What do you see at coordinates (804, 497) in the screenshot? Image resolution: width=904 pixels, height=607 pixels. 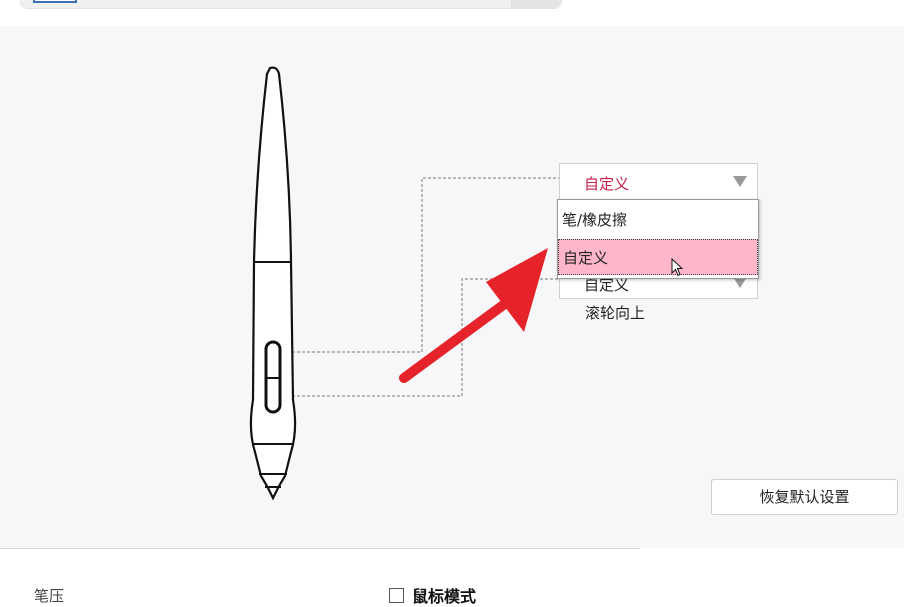 I see `reset-defaults-button: 恢复默认设置` at bounding box center [804, 497].